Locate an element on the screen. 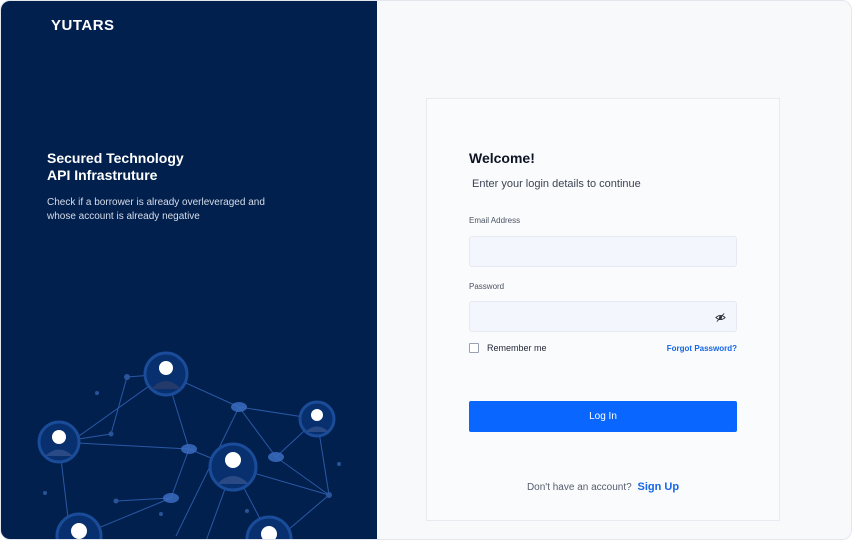 Image resolution: width=852 pixels, height=540 pixels. signup-prompt: Don't have an account? is located at coordinates (579, 487).